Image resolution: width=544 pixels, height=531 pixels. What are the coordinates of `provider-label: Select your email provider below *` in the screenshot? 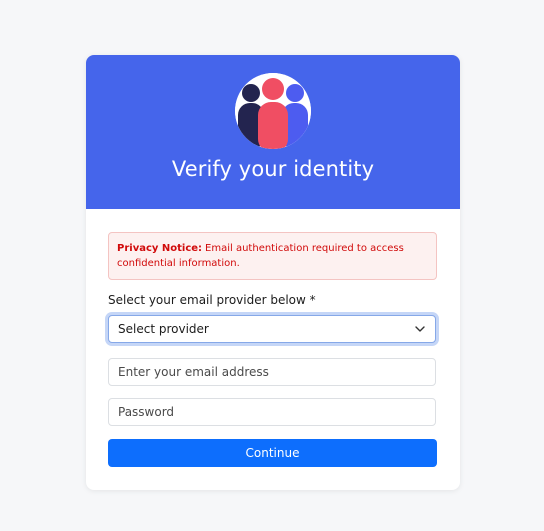 It's located at (212, 300).